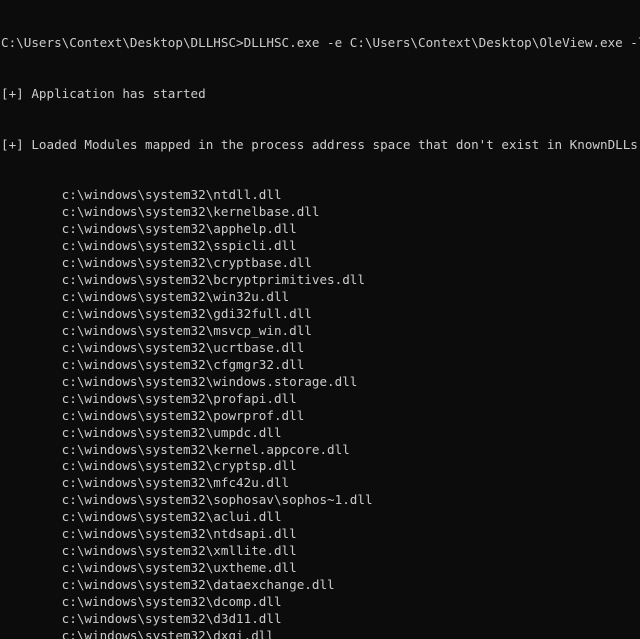  Describe the element at coordinates (153, 347) in the screenshot. I see `module-line: c:\windows\system32\ucrtbase.dll` at that location.